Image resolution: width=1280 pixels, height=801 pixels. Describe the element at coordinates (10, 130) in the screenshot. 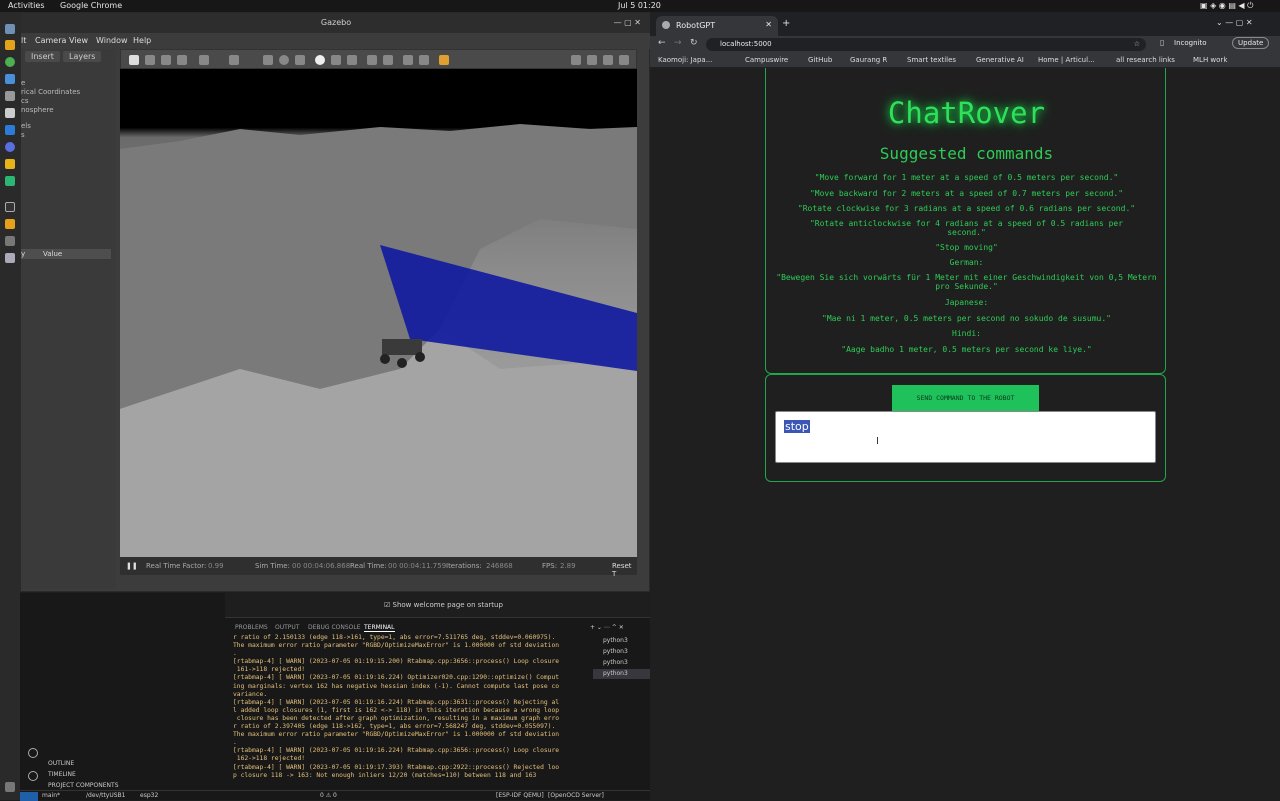

I see `vscode-icon` at that location.